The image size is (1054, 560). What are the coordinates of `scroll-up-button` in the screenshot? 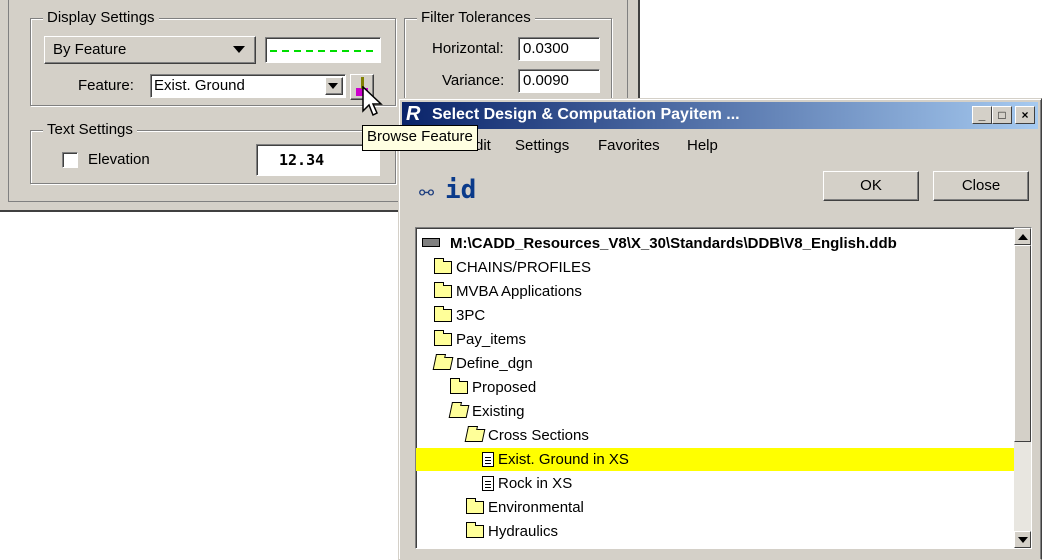 It's located at (1022, 236).